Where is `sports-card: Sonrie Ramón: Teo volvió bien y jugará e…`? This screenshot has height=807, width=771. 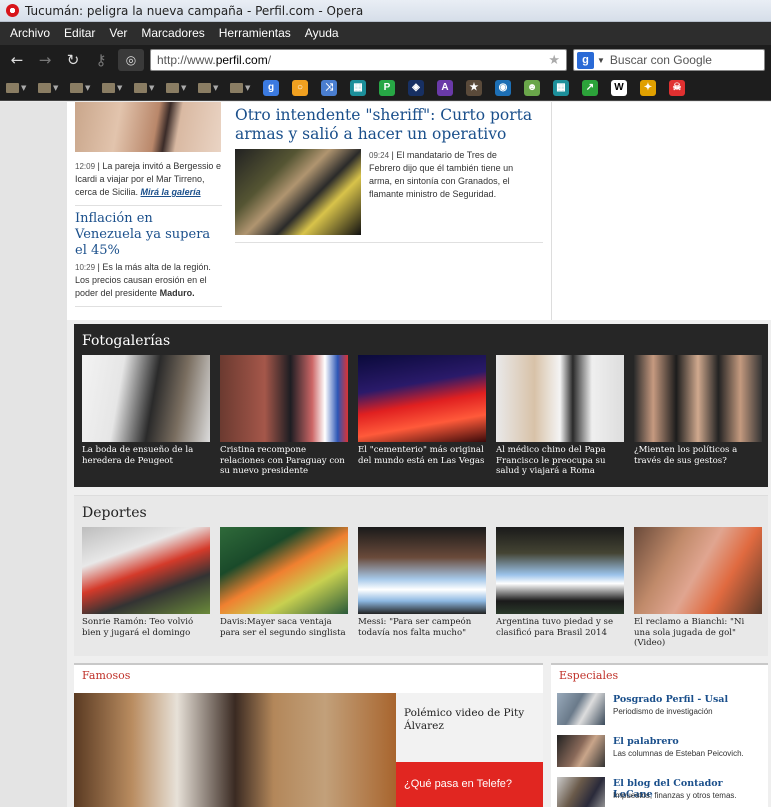
sports-card: Sonrie Ramón: Teo volvió bien y jugará e… is located at coordinates (146, 582).